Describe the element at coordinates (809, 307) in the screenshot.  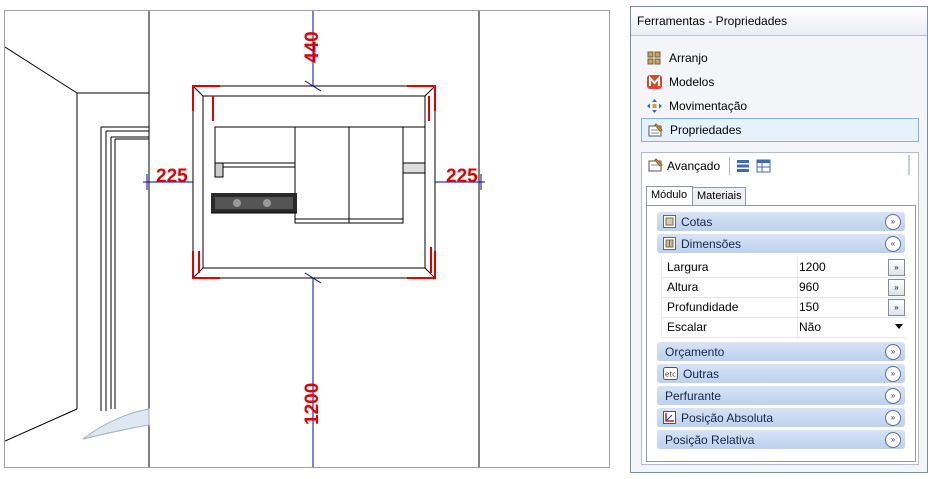
I see `property-value: 150` at that location.